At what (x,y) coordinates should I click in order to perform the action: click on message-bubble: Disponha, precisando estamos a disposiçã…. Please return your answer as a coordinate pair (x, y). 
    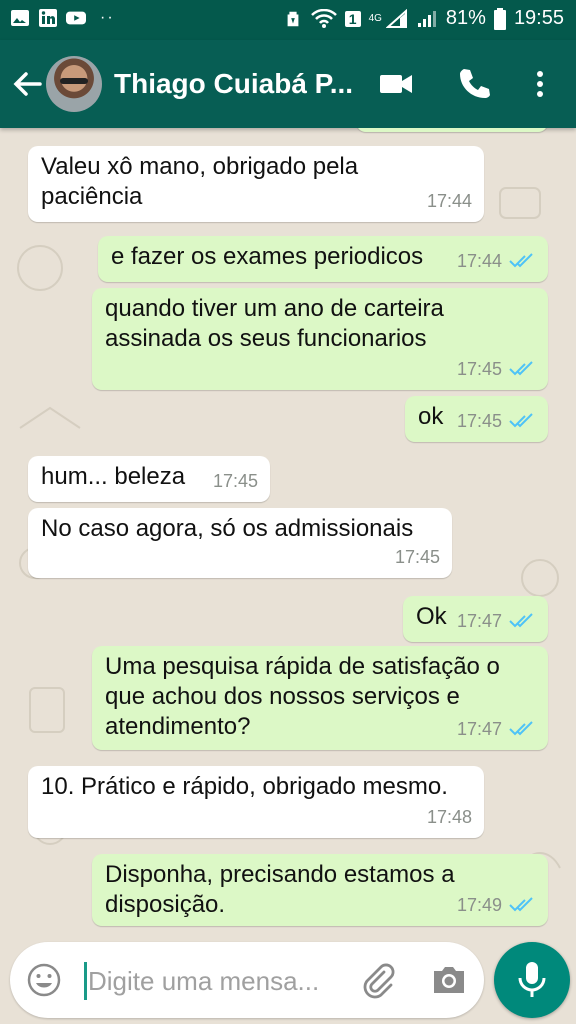
    Looking at the image, I should click on (320, 890).